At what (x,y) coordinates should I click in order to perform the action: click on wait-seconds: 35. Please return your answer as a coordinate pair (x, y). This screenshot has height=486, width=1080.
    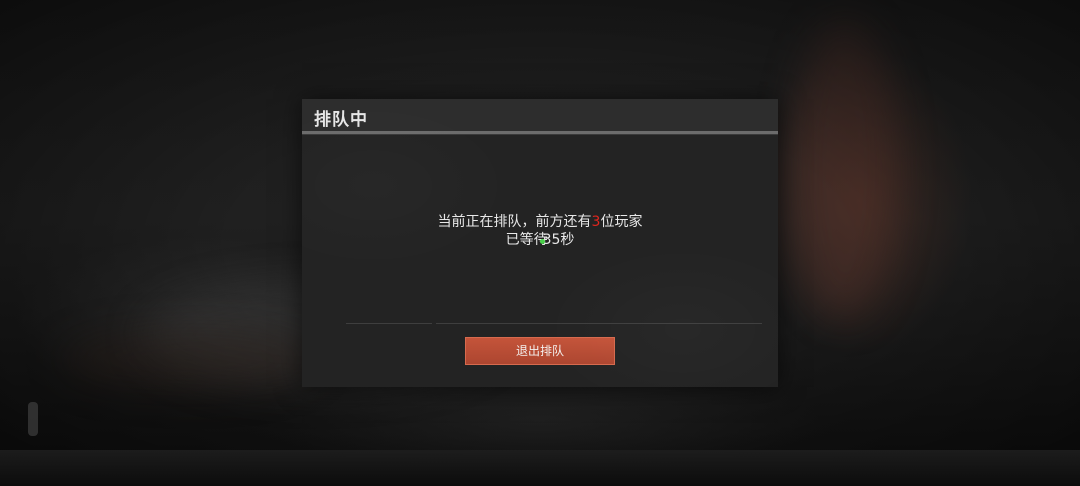
    Looking at the image, I should click on (551, 240).